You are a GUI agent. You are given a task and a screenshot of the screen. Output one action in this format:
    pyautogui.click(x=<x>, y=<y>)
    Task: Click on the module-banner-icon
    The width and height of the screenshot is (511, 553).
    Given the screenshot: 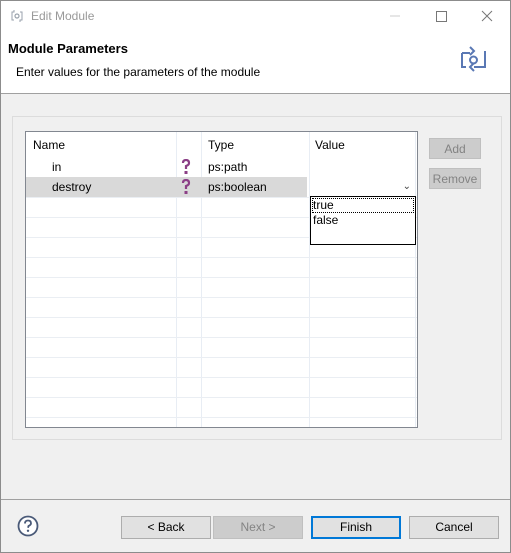 What is the action you would take?
    pyautogui.click(x=475, y=61)
    